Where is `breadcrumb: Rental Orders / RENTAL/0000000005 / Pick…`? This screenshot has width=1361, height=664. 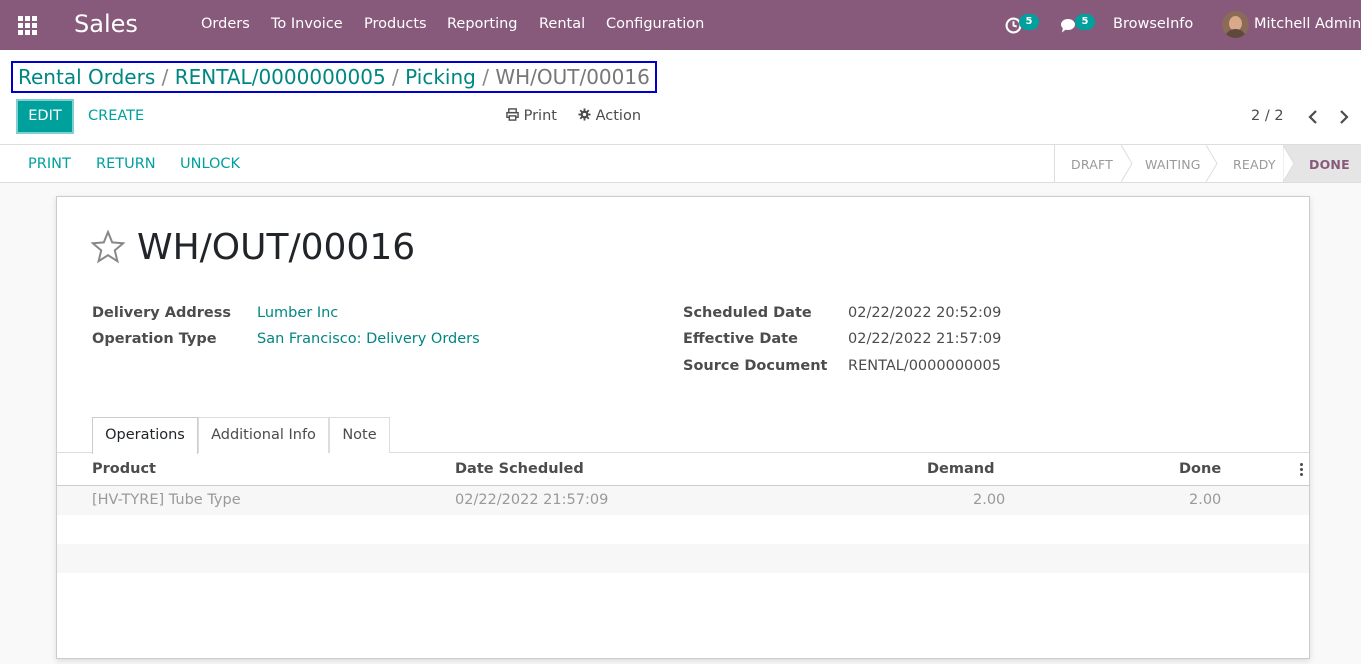 breadcrumb: Rental Orders / RENTAL/0000000005 / Pick… is located at coordinates (334, 77).